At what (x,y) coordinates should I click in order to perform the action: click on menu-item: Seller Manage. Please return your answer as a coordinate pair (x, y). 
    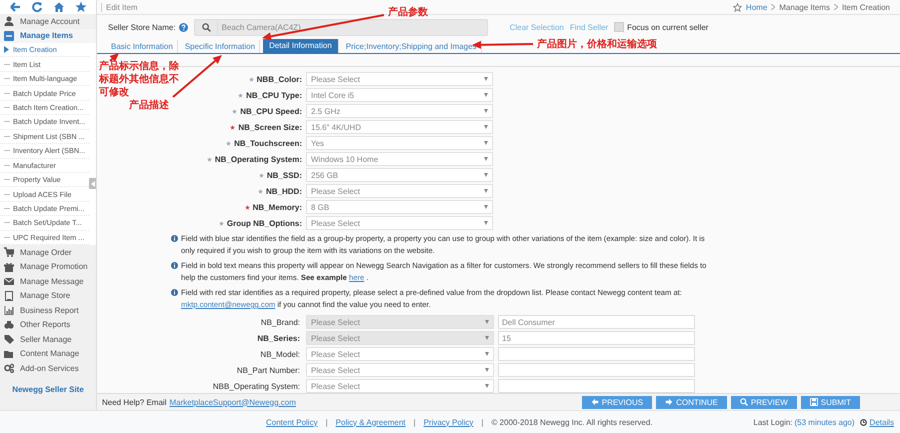
    Looking at the image, I should click on (48, 339).